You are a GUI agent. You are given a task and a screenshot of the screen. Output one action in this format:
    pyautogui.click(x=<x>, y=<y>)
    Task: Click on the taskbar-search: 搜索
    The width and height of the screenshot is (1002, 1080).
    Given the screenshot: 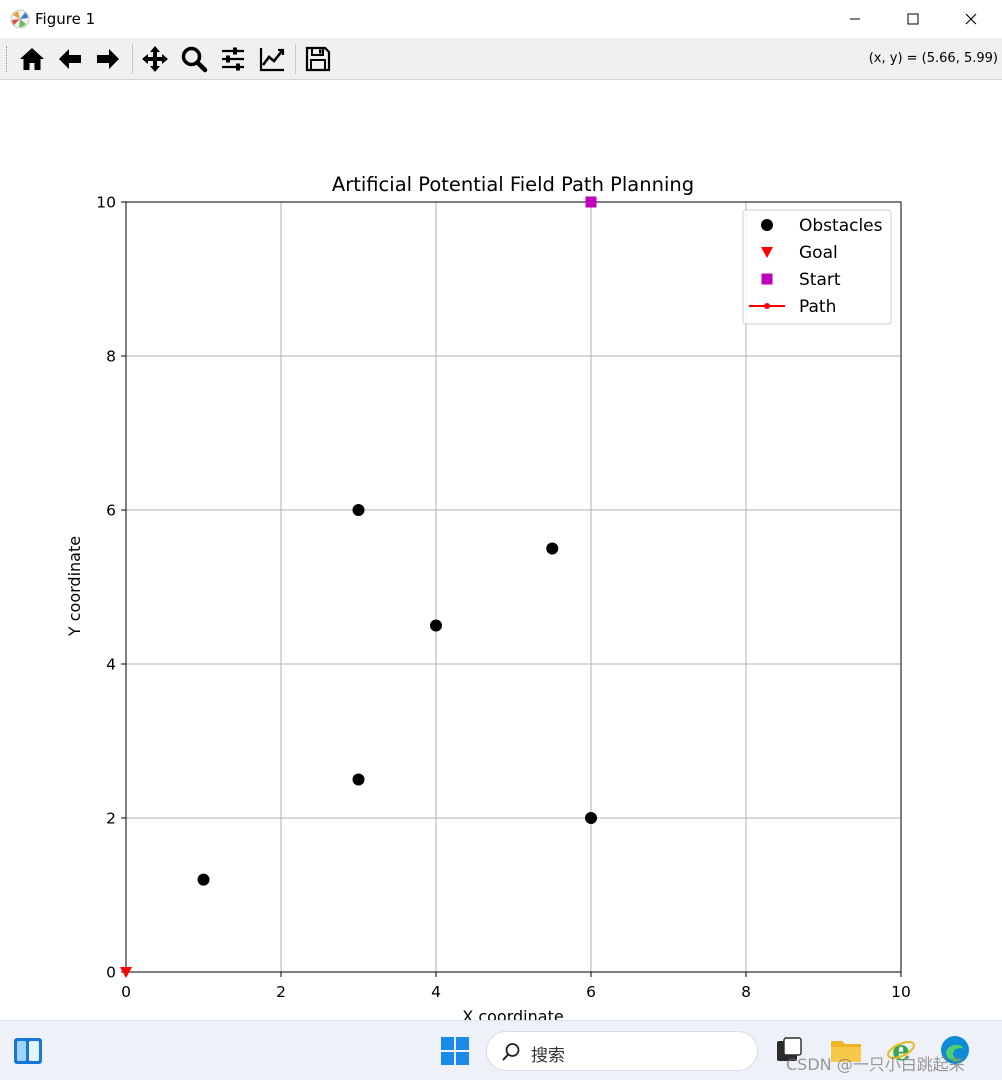 What is the action you would take?
    pyautogui.click(x=622, y=1051)
    